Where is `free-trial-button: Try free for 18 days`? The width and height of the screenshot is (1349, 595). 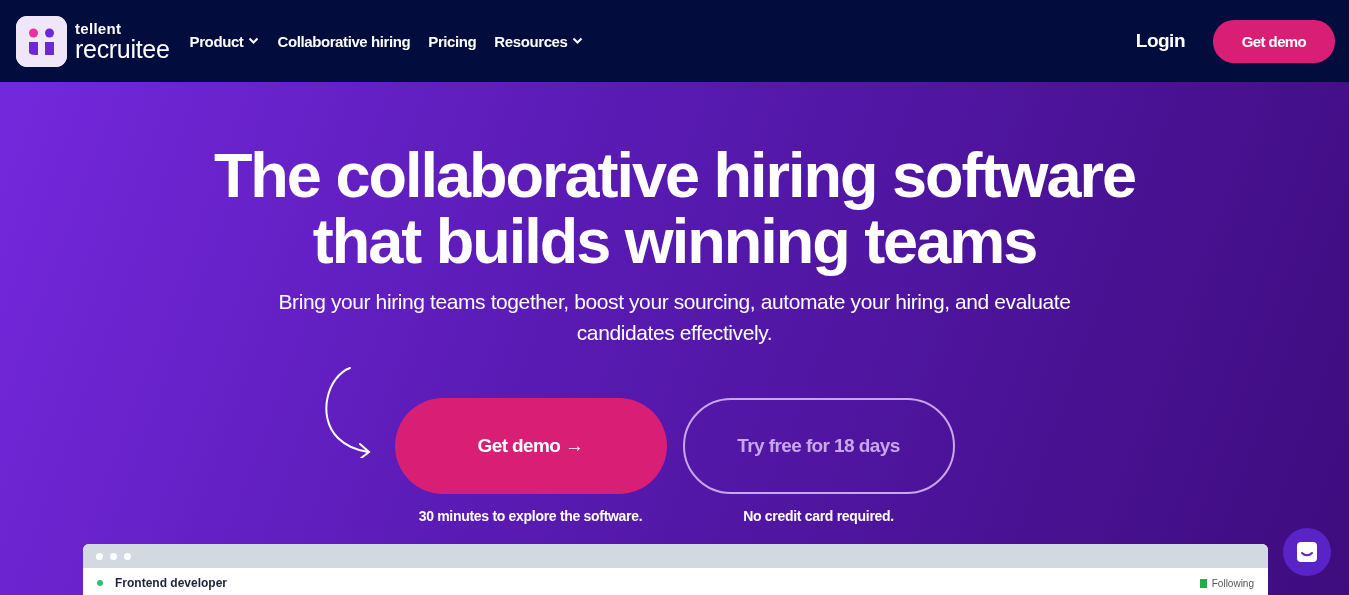 free-trial-button: Try free for 18 days is located at coordinates (818, 446).